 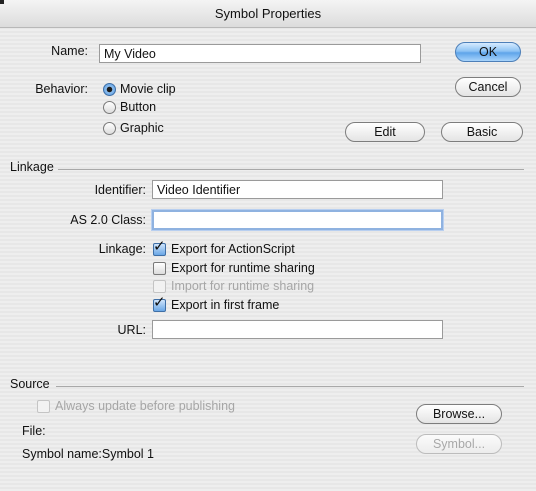 I want to click on export-first-frame-checkbox: ✓, so click(x=159, y=303).